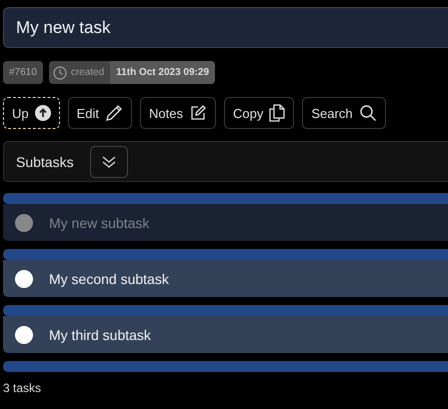  What do you see at coordinates (178, 113) in the screenshot?
I see `notes-button: Notes` at bounding box center [178, 113].